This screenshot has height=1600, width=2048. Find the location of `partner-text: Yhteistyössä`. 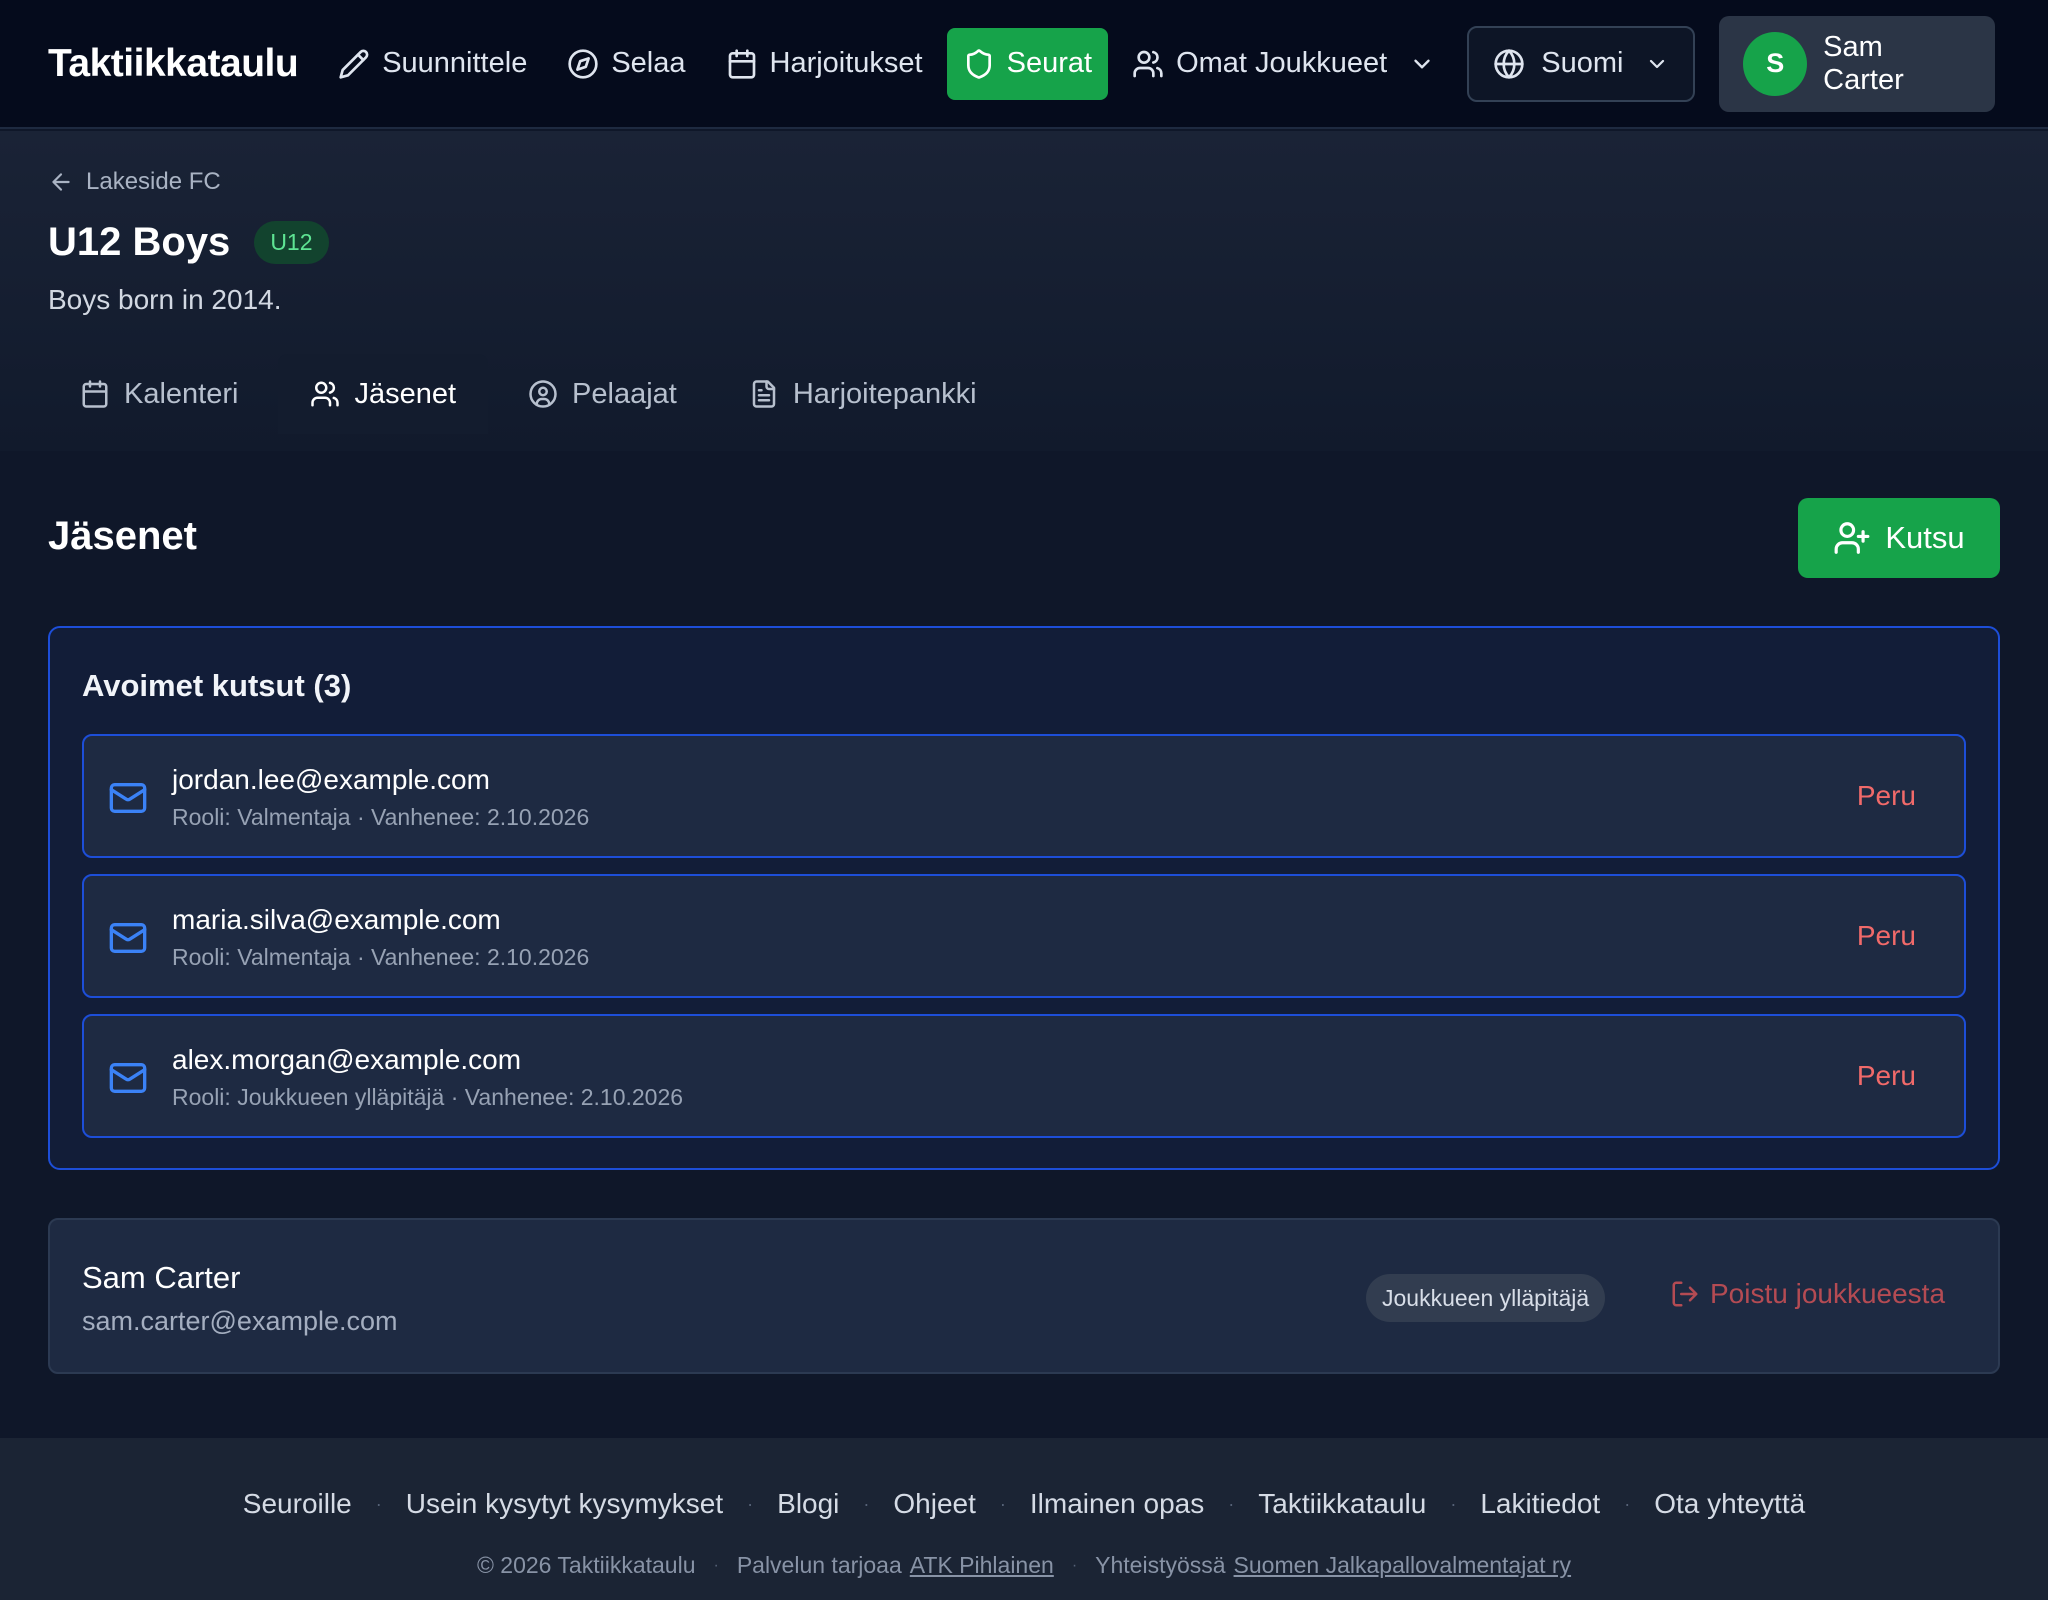

partner-text: Yhteistyössä is located at coordinates (1160, 1565).